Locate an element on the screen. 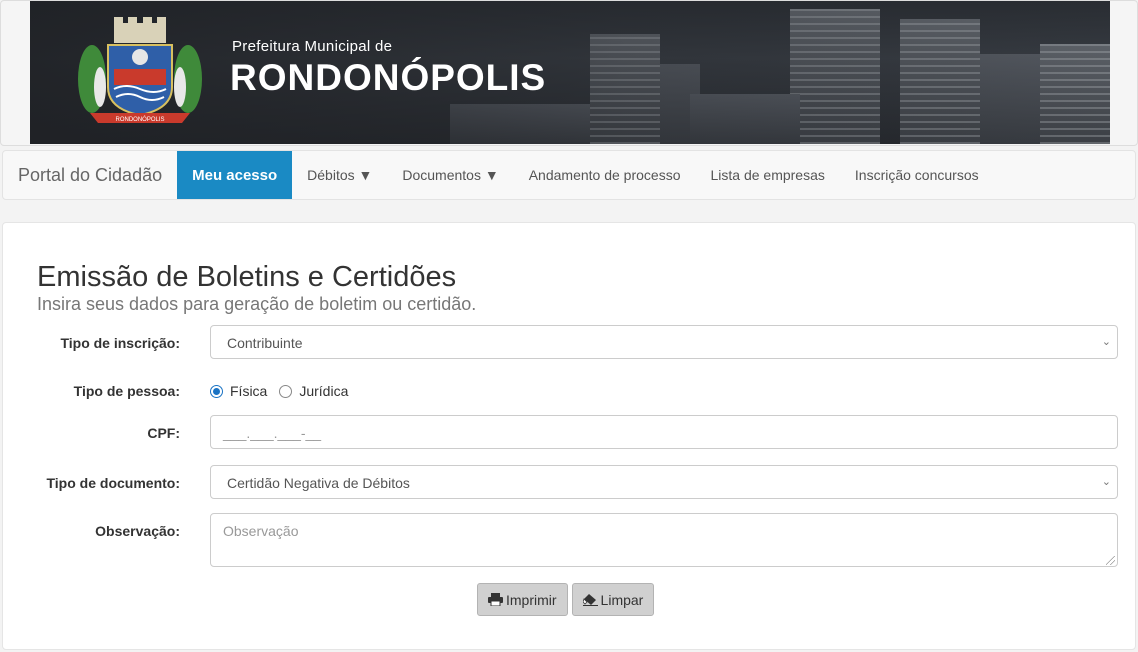 The height and width of the screenshot is (652, 1138). prefeitura-label: Prefeitura Municipal de is located at coordinates (312, 46).